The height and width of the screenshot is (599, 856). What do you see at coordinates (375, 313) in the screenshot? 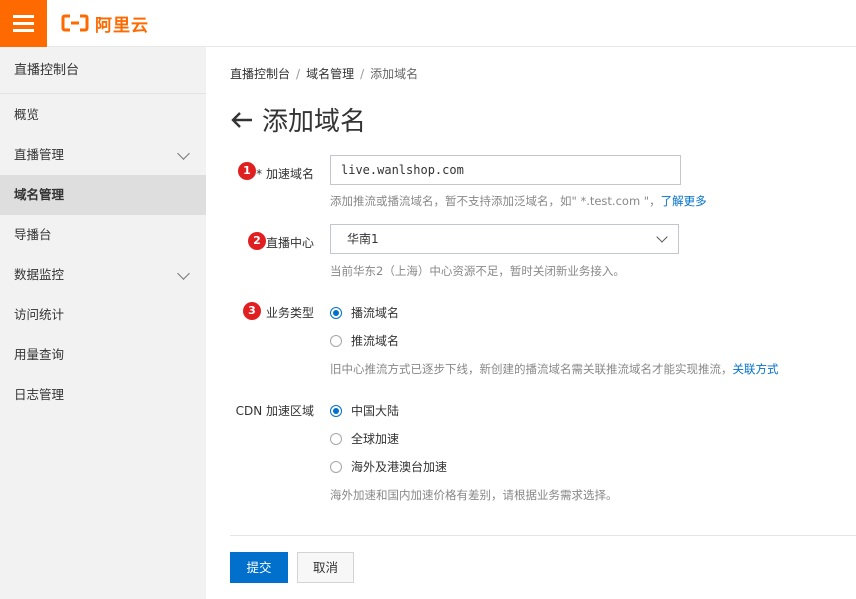
I see `radio-label: 播流域名` at bounding box center [375, 313].